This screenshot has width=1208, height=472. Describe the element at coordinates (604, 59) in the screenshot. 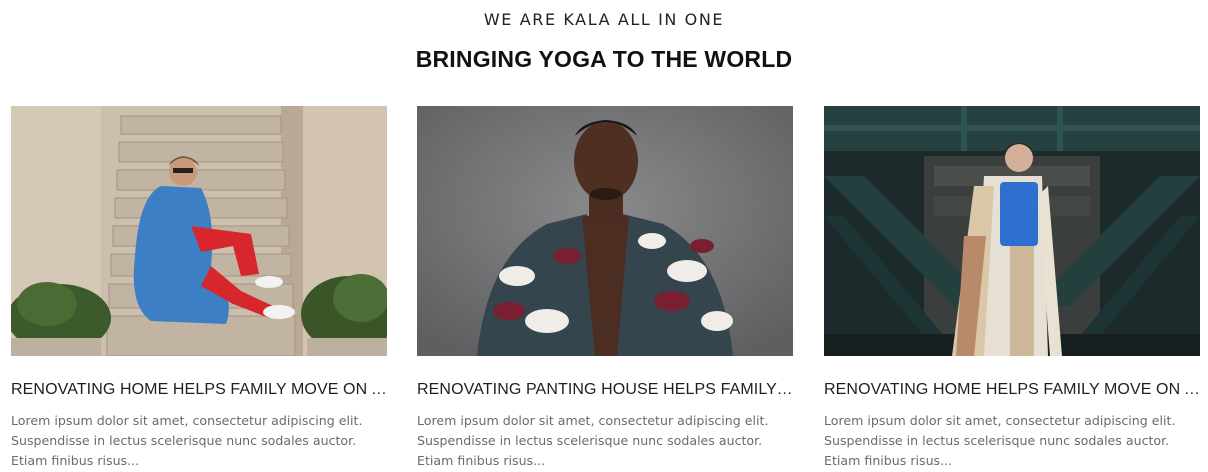

I see `section-heading: BRINGING YOGA TO THE WORLD` at that location.